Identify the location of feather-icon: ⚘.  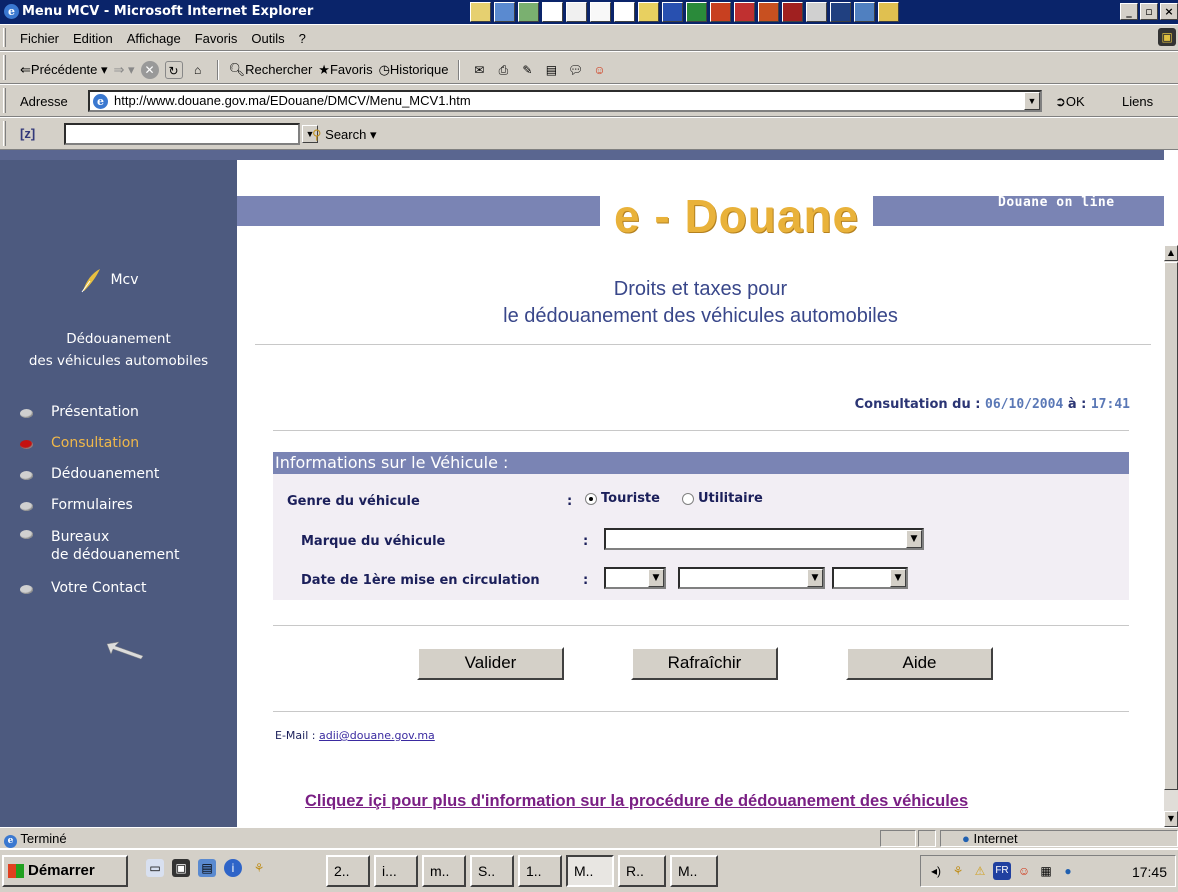
(259, 868).